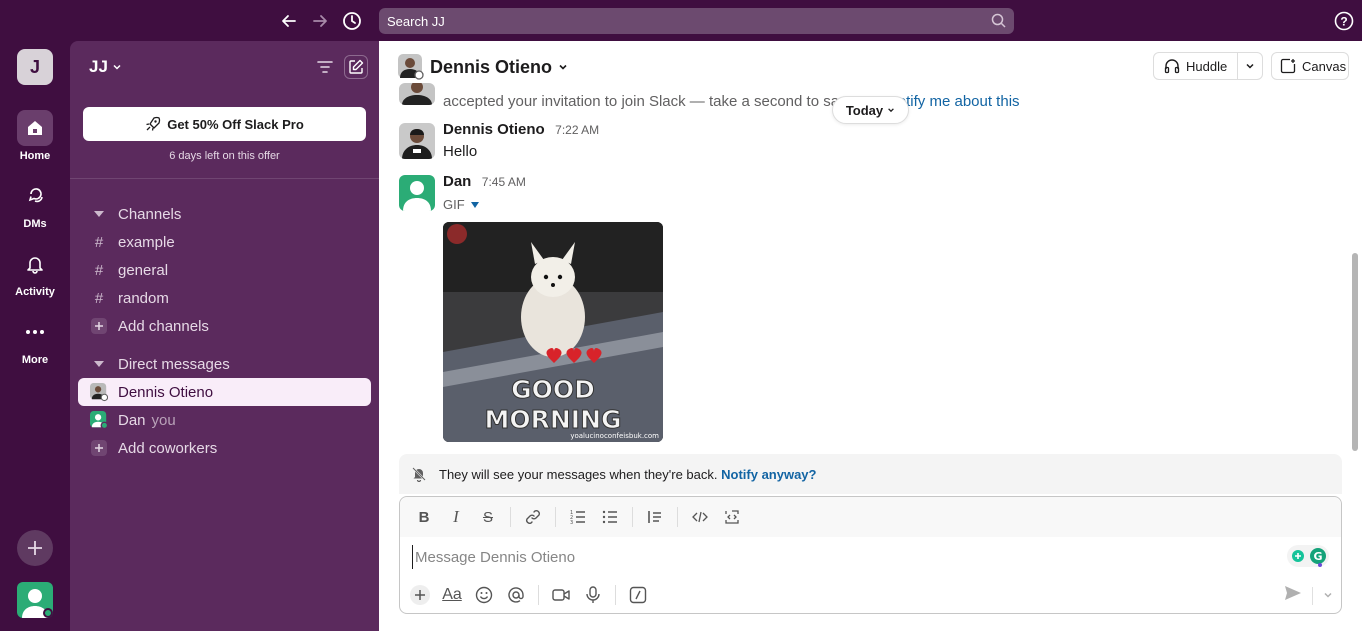  Describe the element at coordinates (224, 242) in the screenshot. I see `sidebar-item-example: # example` at that location.